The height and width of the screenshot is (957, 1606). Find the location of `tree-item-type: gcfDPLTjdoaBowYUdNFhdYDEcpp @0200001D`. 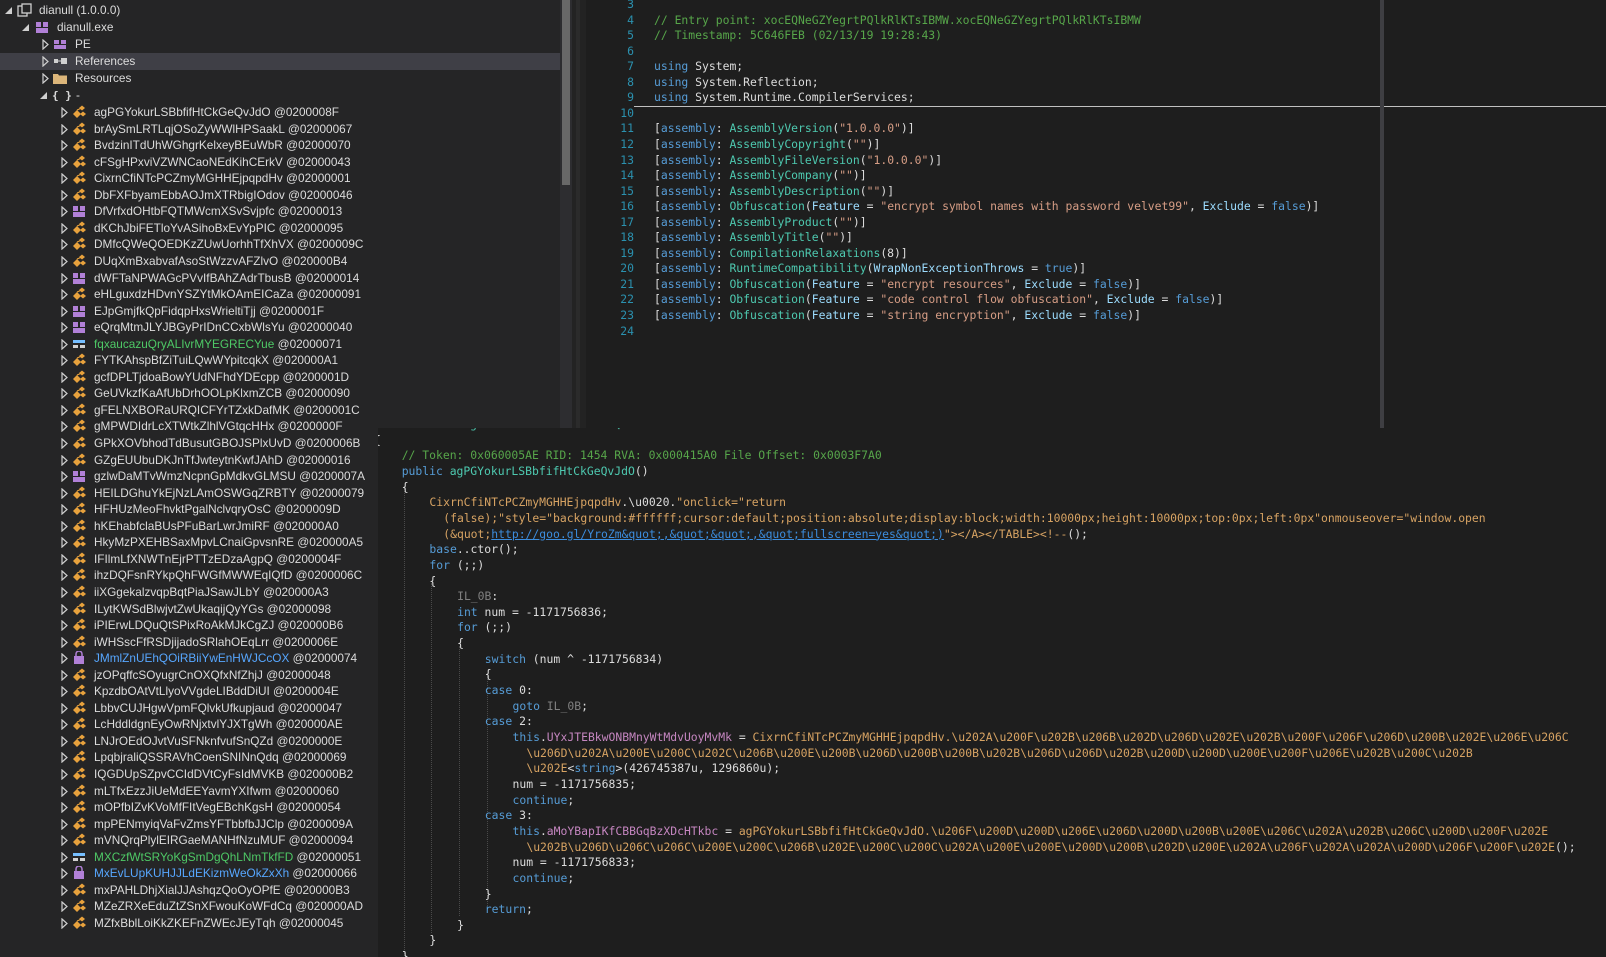

tree-item-type: gcfDPLTjdoaBowYUdNFhdYDEcpp @0200001D is located at coordinates (280, 377).